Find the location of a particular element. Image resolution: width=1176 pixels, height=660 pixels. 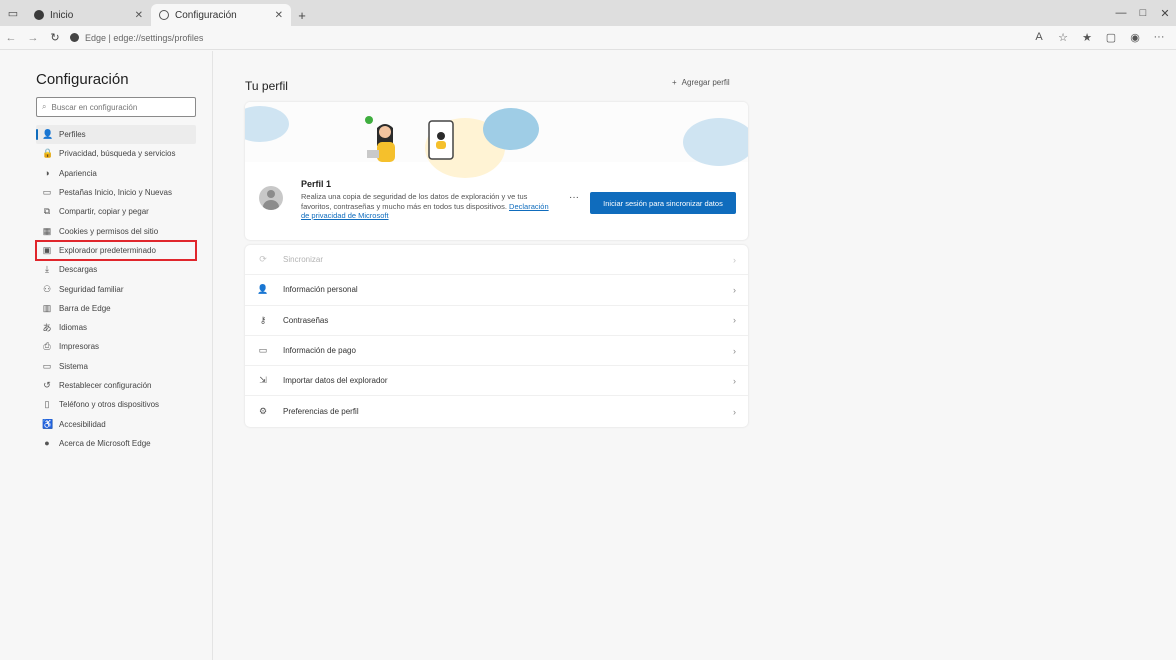

sidebar-item-explorador-predeterminado: ▣ Explorador predeterminado is located at coordinates (116, 250).